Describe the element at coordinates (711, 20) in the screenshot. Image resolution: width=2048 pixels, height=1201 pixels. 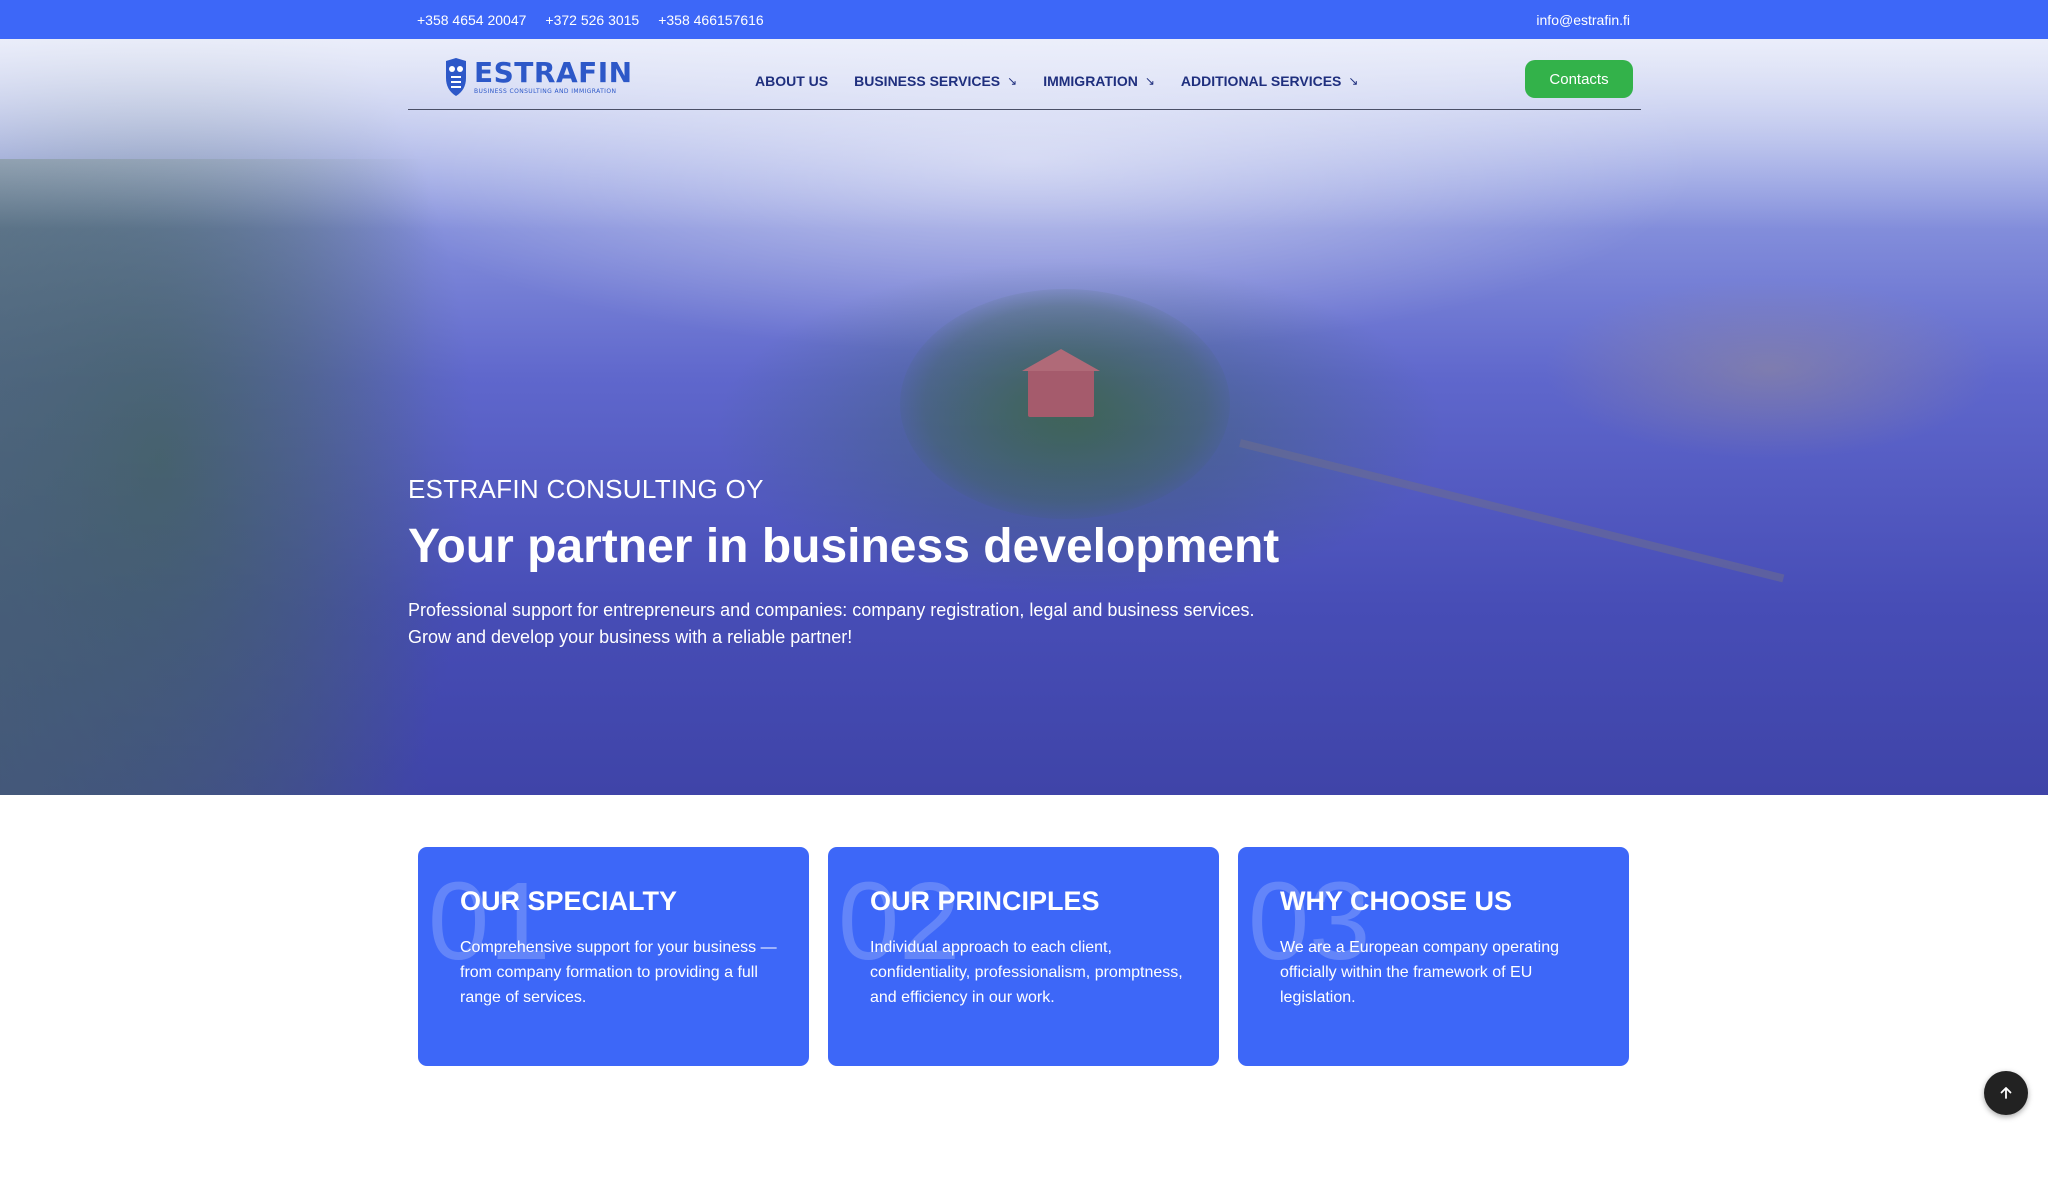
I see `phone-link-fi-2: +358 466157616` at that location.